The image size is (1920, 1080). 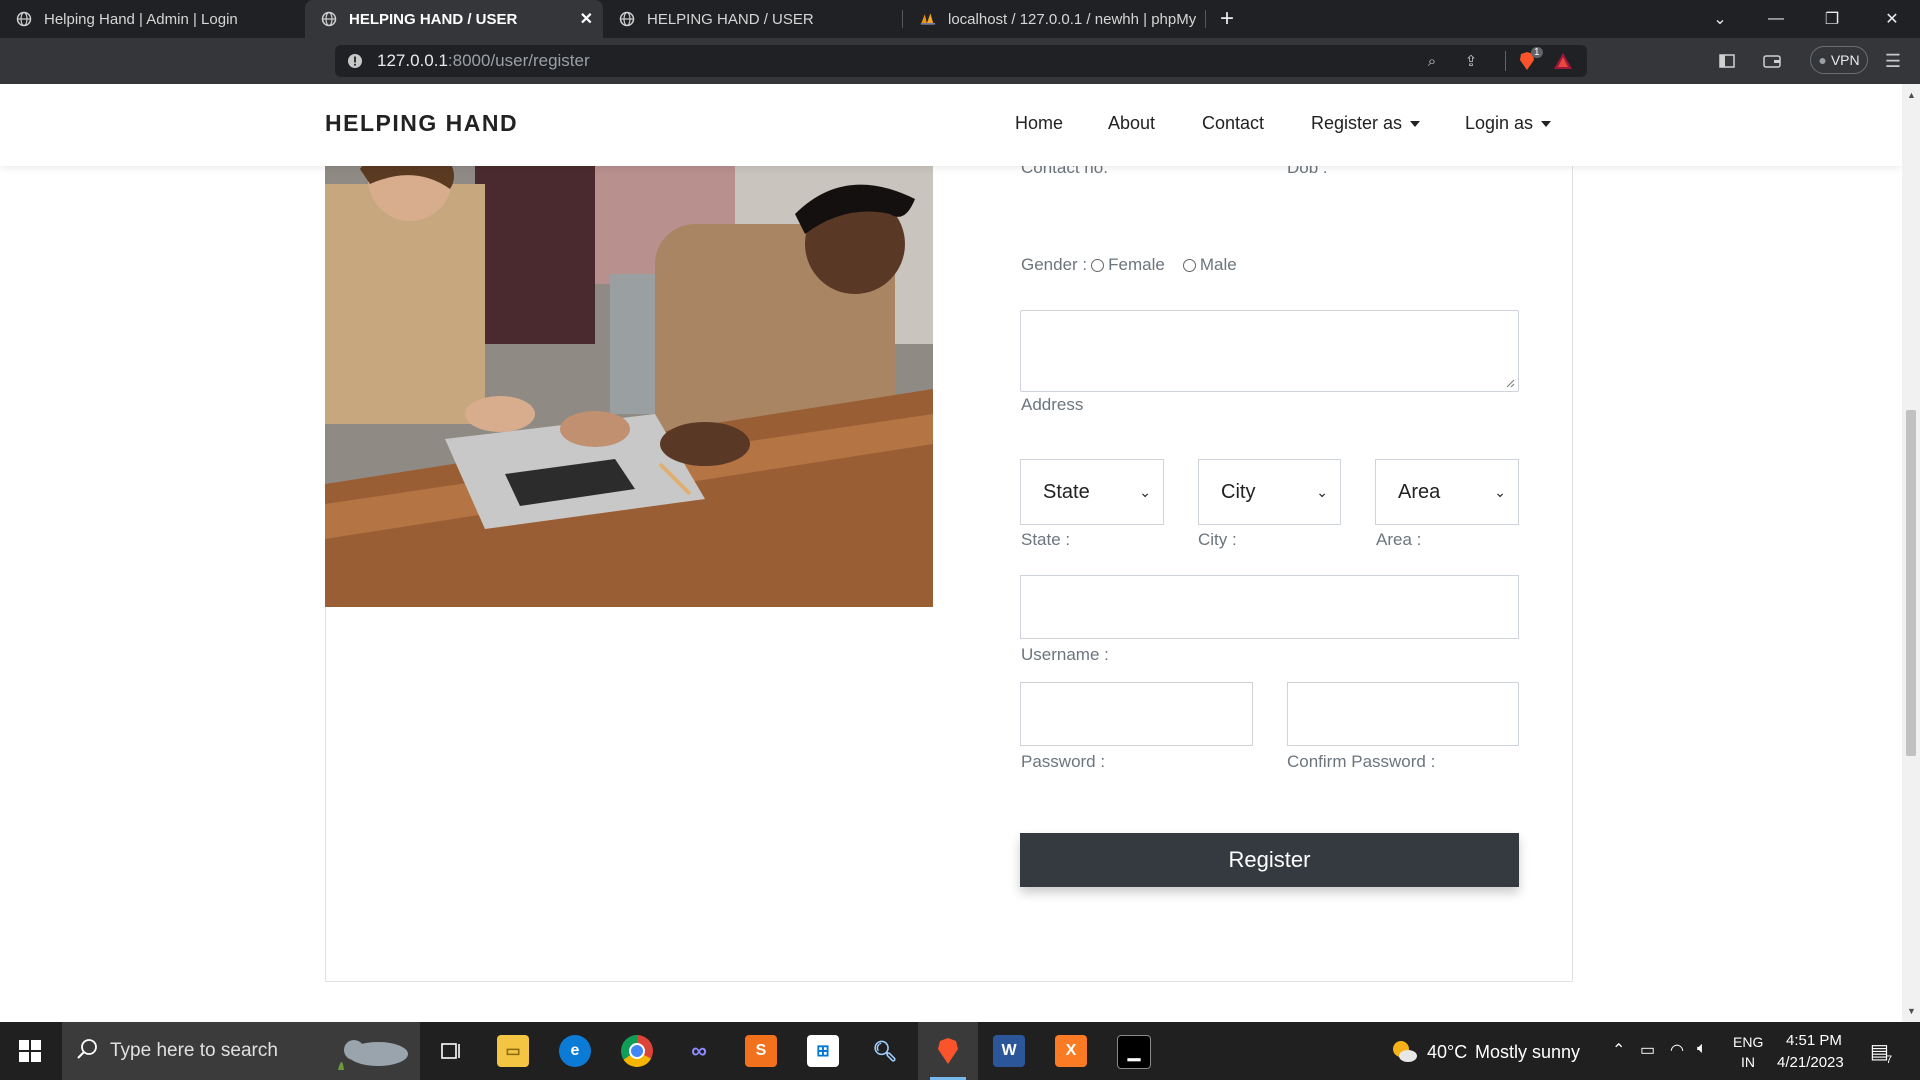 What do you see at coordinates (1432, 61) in the screenshot?
I see `zoom-icon: ⌕` at bounding box center [1432, 61].